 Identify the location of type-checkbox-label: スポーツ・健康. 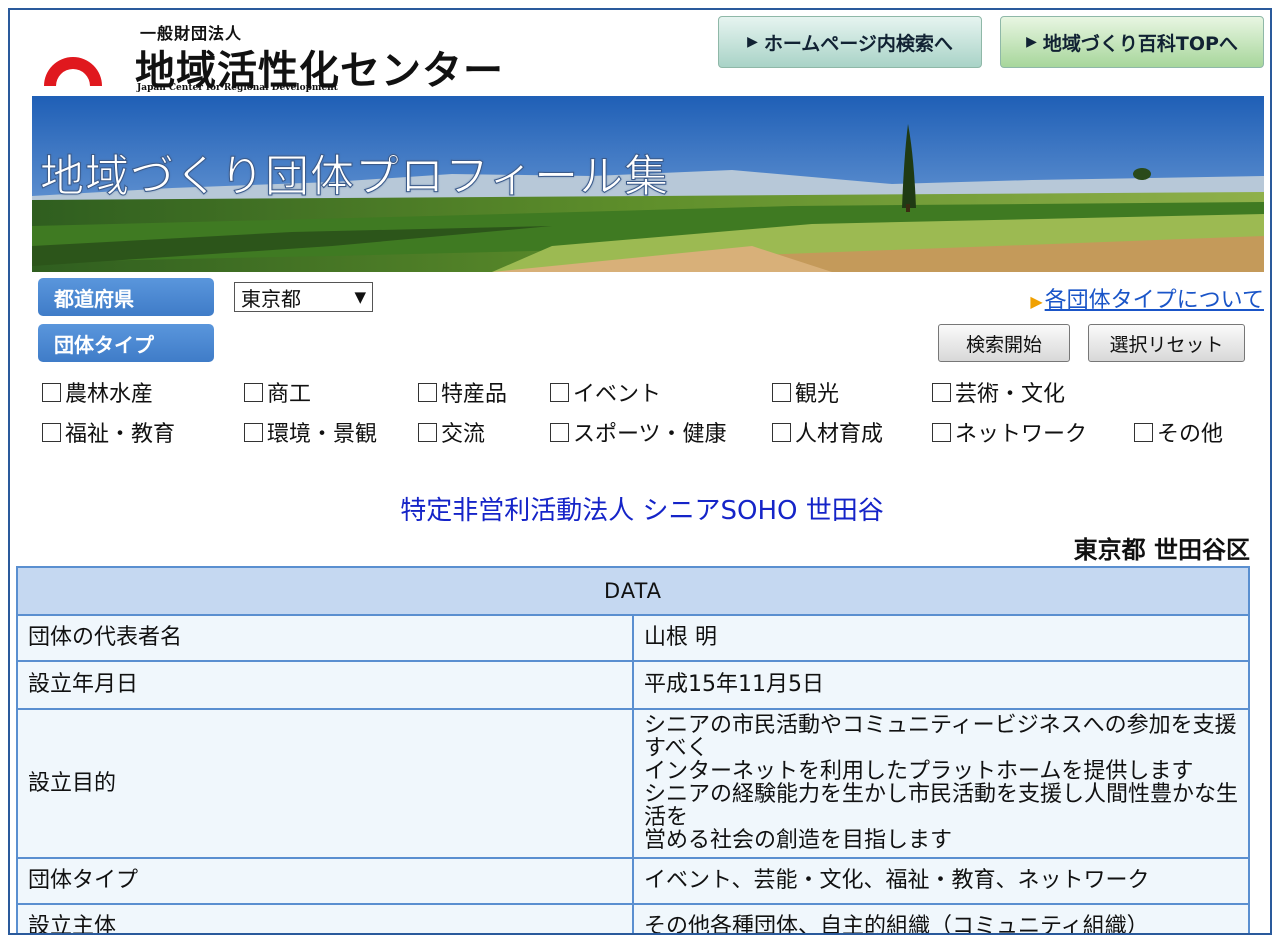
(650, 434).